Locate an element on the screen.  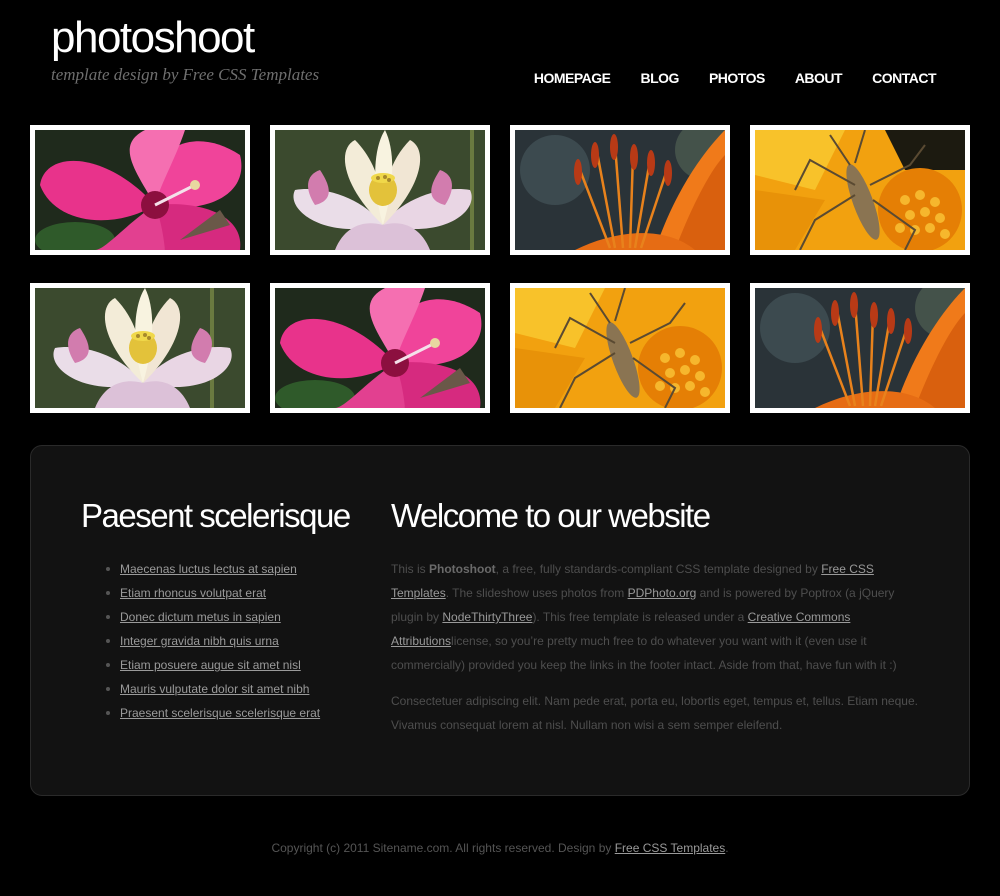
gallery-photo-insect is located at coordinates (860, 190).